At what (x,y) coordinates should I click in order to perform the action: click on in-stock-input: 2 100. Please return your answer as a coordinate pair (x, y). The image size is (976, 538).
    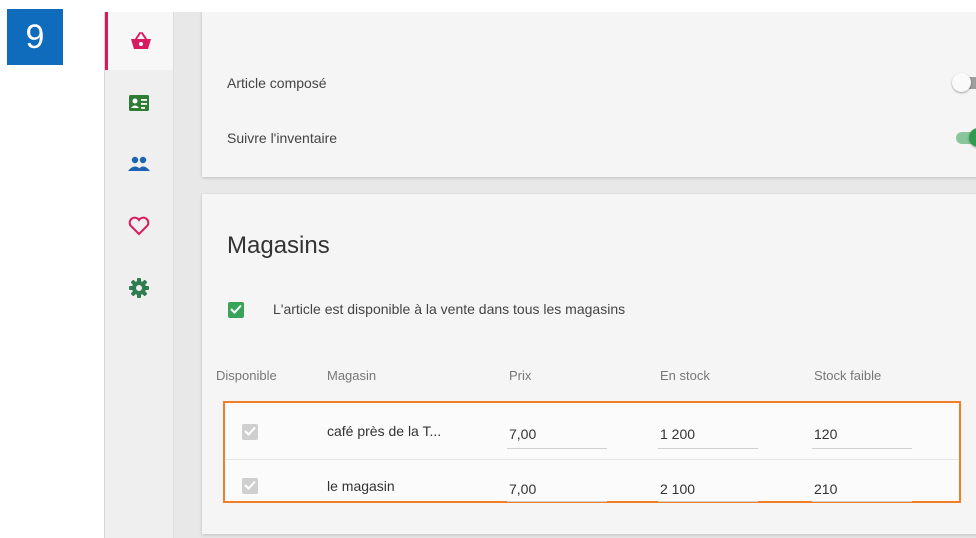
    Looking at the image, I should click on (677, 489).